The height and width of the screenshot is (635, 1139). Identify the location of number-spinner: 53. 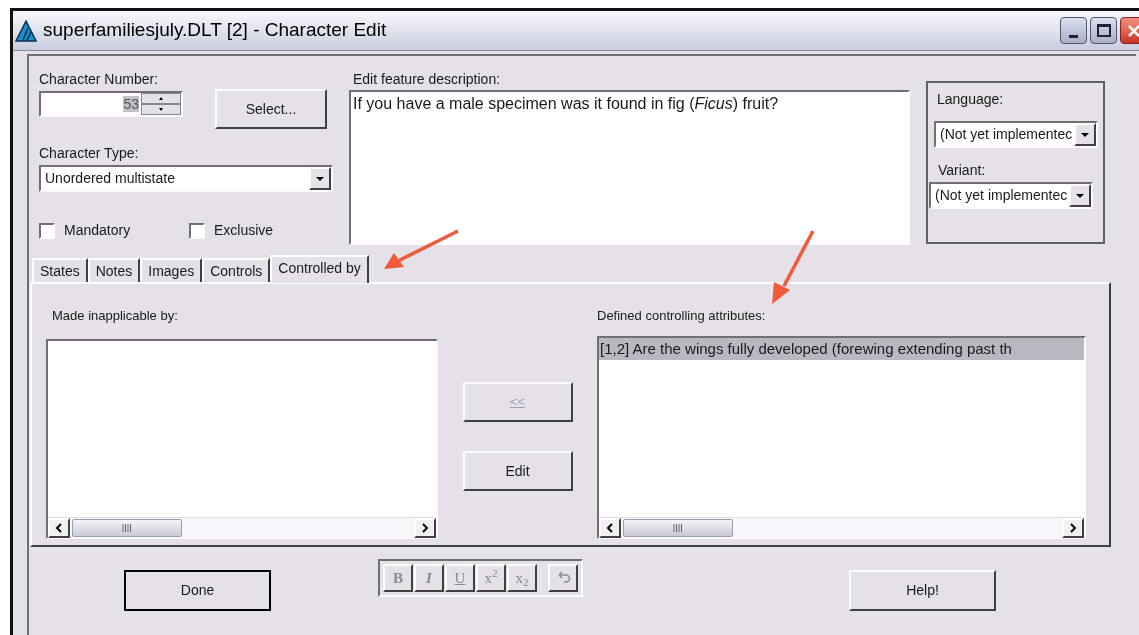
(111, 104).